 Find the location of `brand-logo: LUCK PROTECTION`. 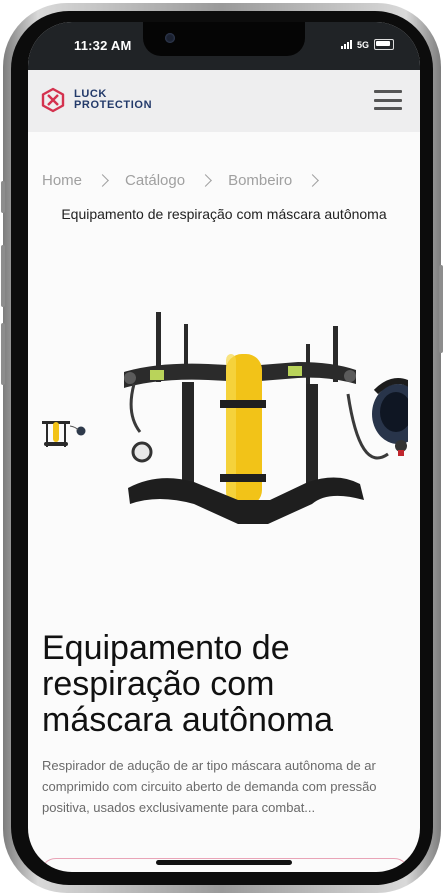

brand-logo: LUCK PROTECTION is located at coordinates (96, 100).